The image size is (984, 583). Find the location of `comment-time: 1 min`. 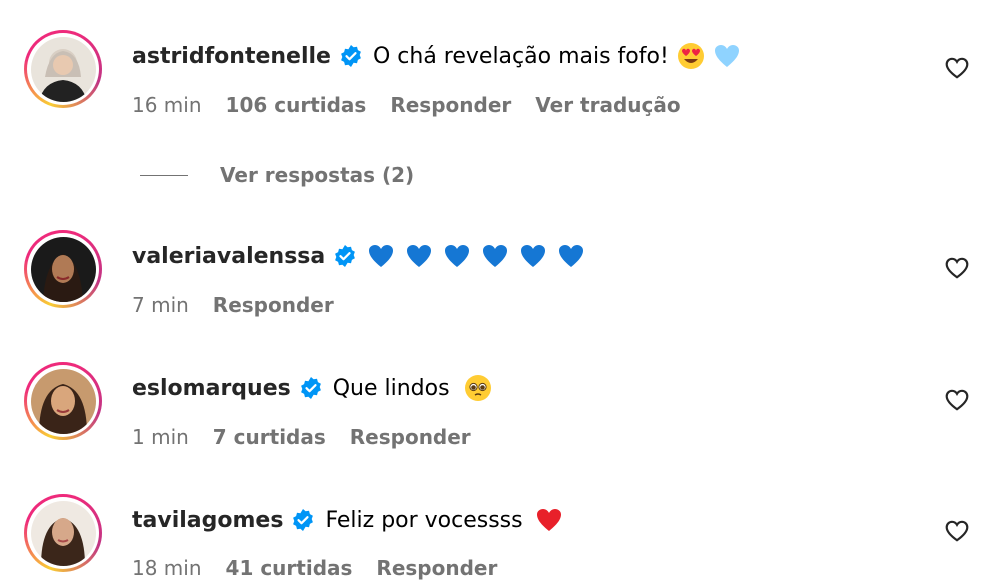

comment-time: 1 min is located at coordinates (160, 437).